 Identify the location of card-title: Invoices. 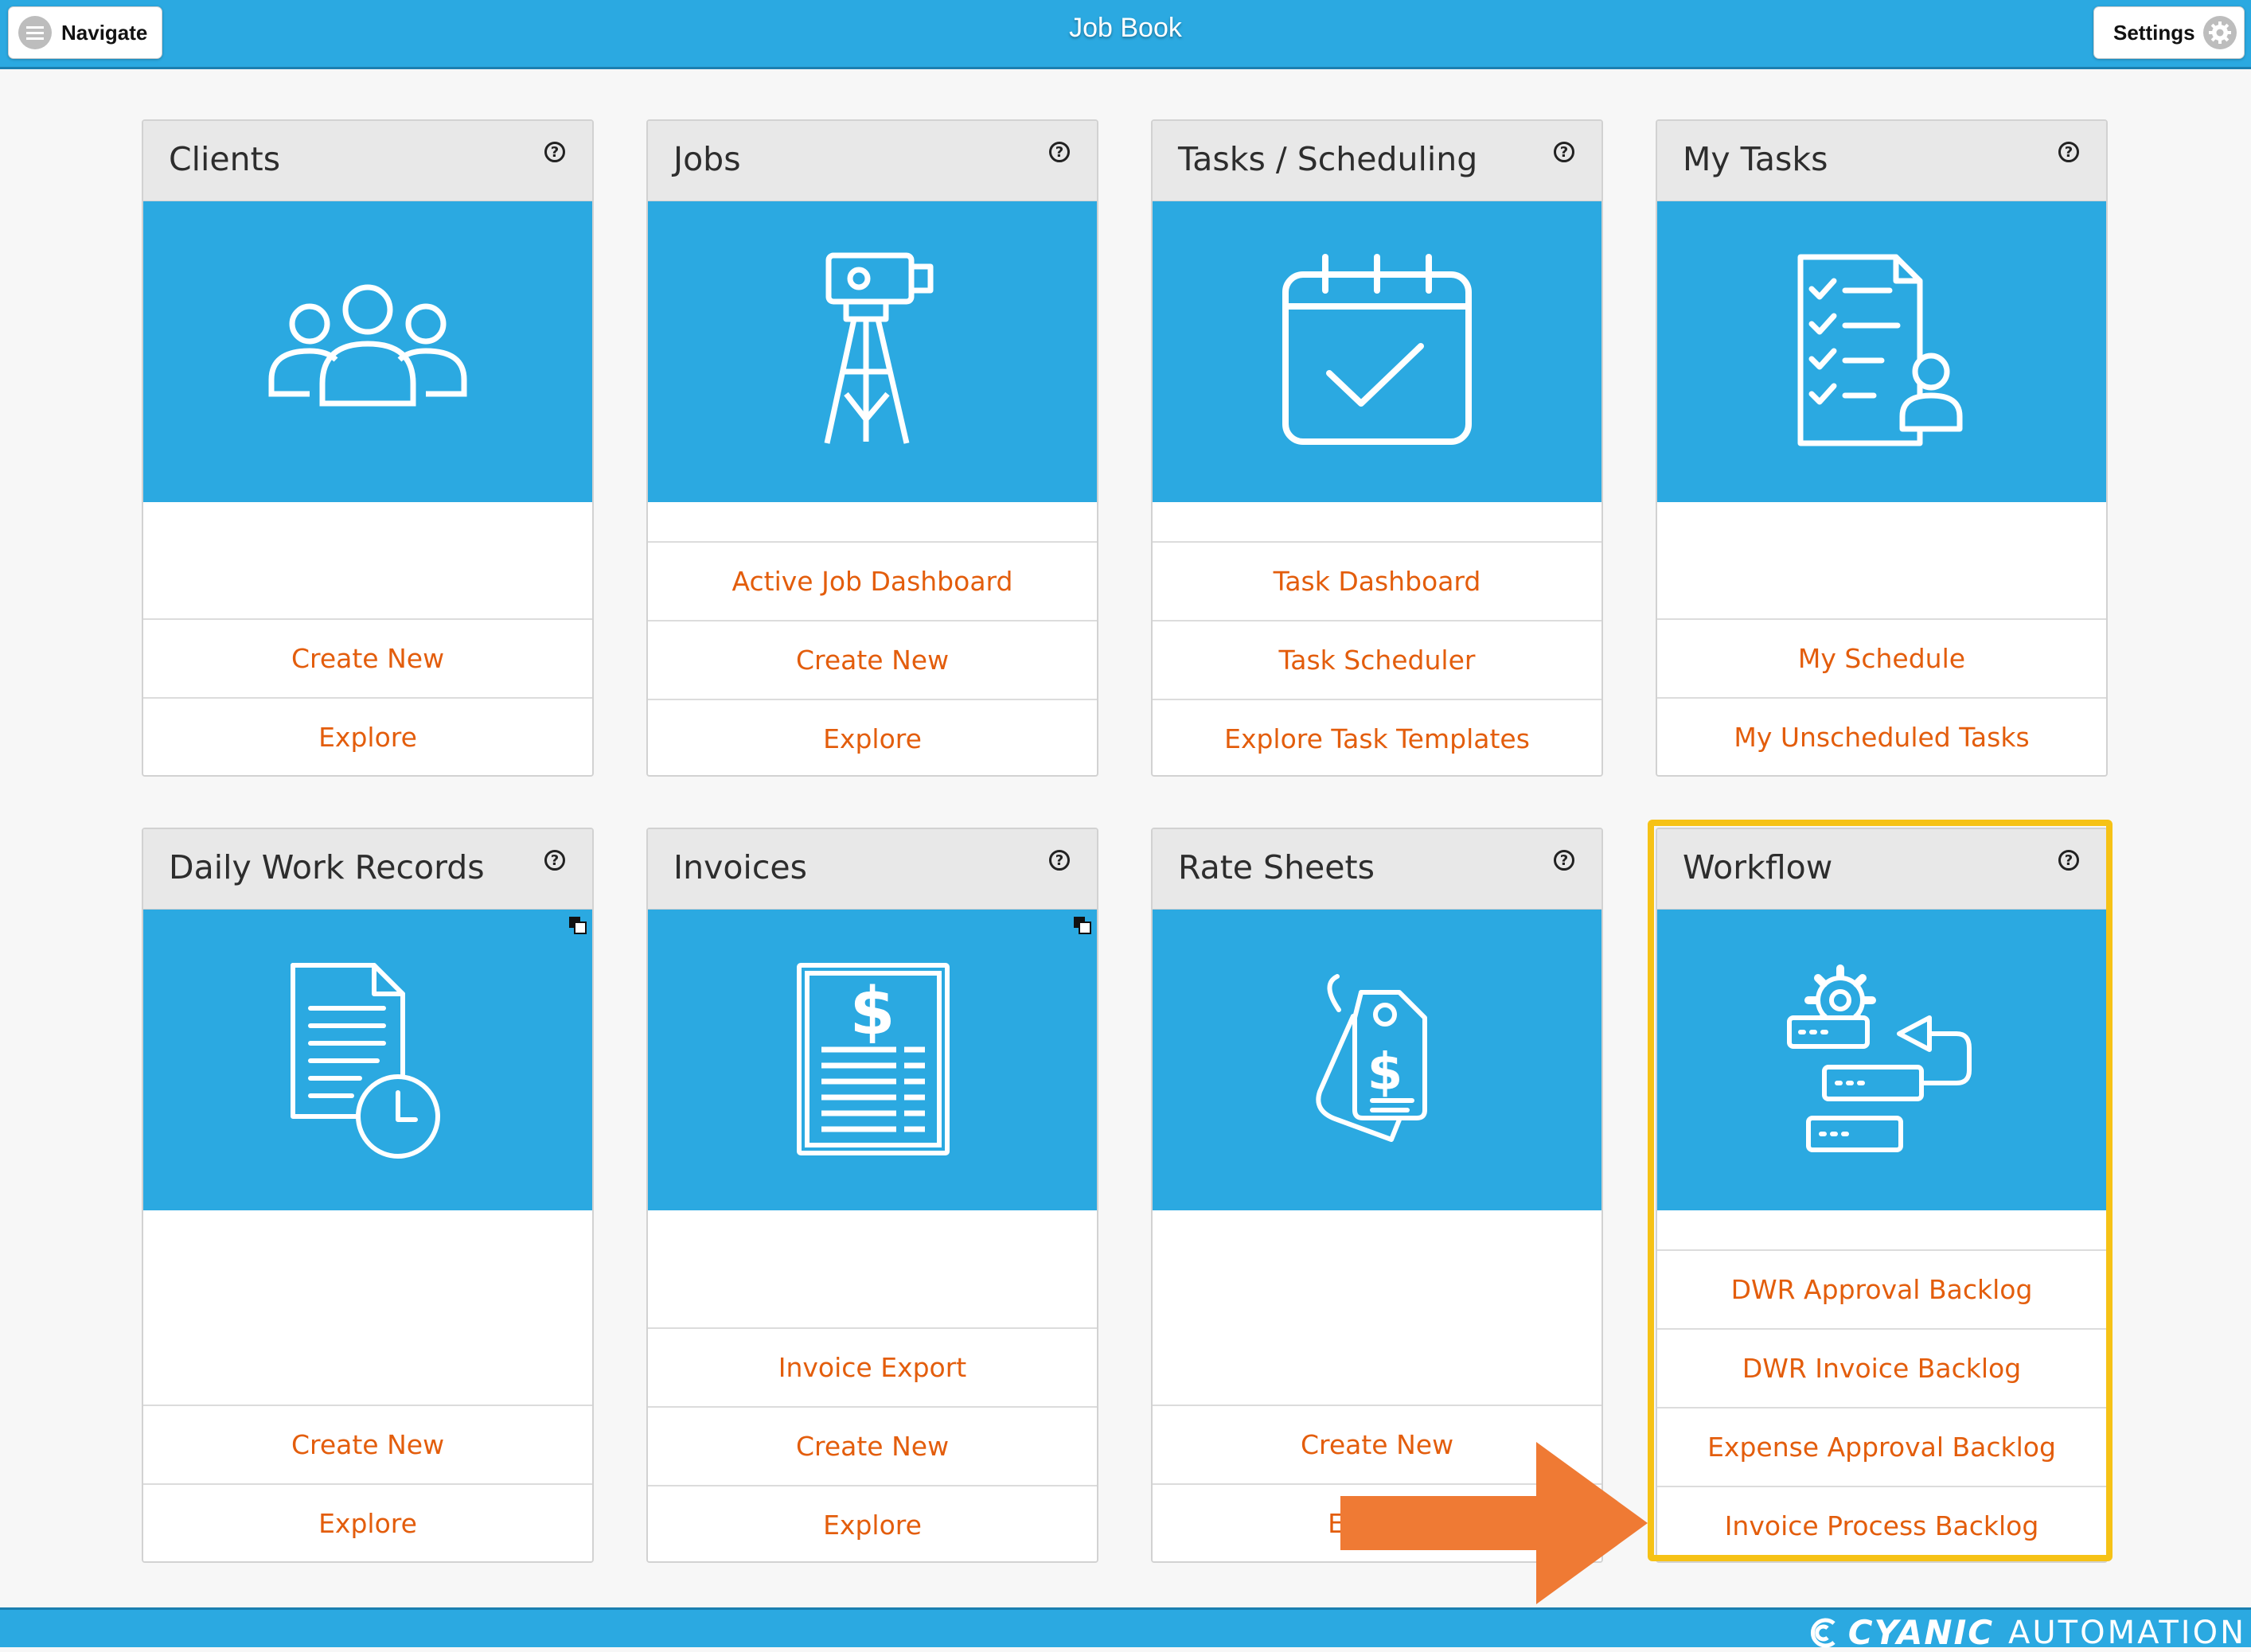
(740, 867).